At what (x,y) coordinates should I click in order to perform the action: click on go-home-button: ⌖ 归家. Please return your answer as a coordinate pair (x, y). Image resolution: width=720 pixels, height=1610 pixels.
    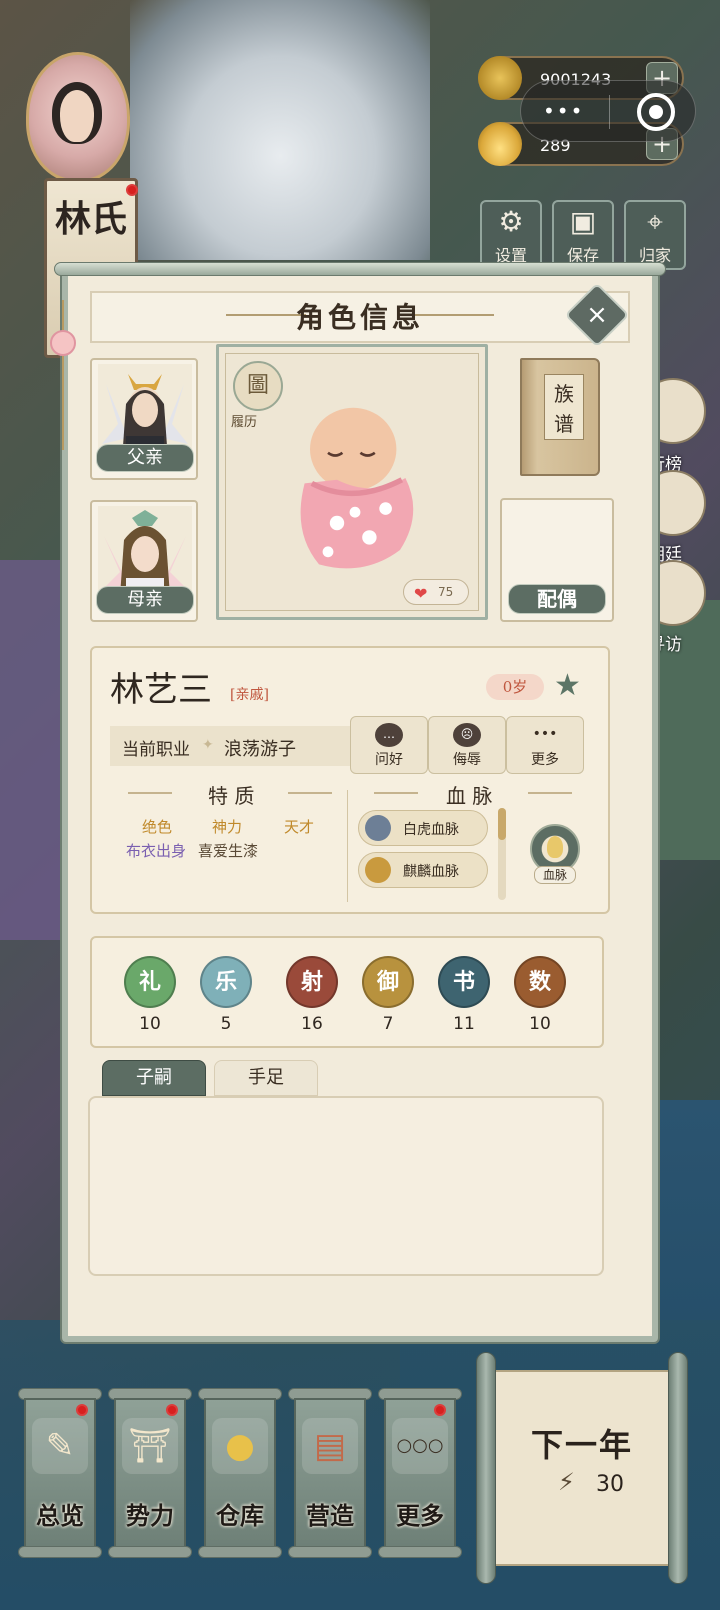
    Looking at the image, I should click on (655, 235).